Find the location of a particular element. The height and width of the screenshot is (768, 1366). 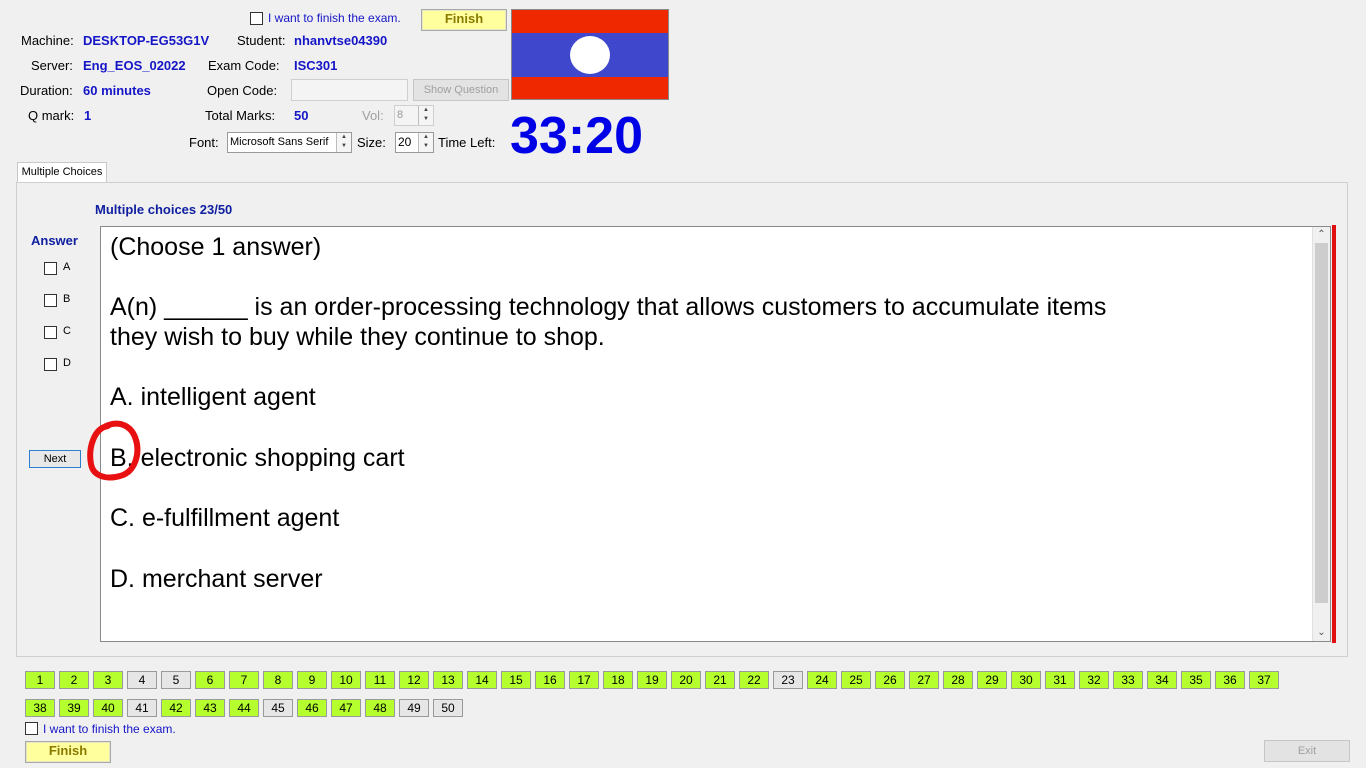

machine-value: DESKTOP-EG53G1V is located at coordinates (146, 40).